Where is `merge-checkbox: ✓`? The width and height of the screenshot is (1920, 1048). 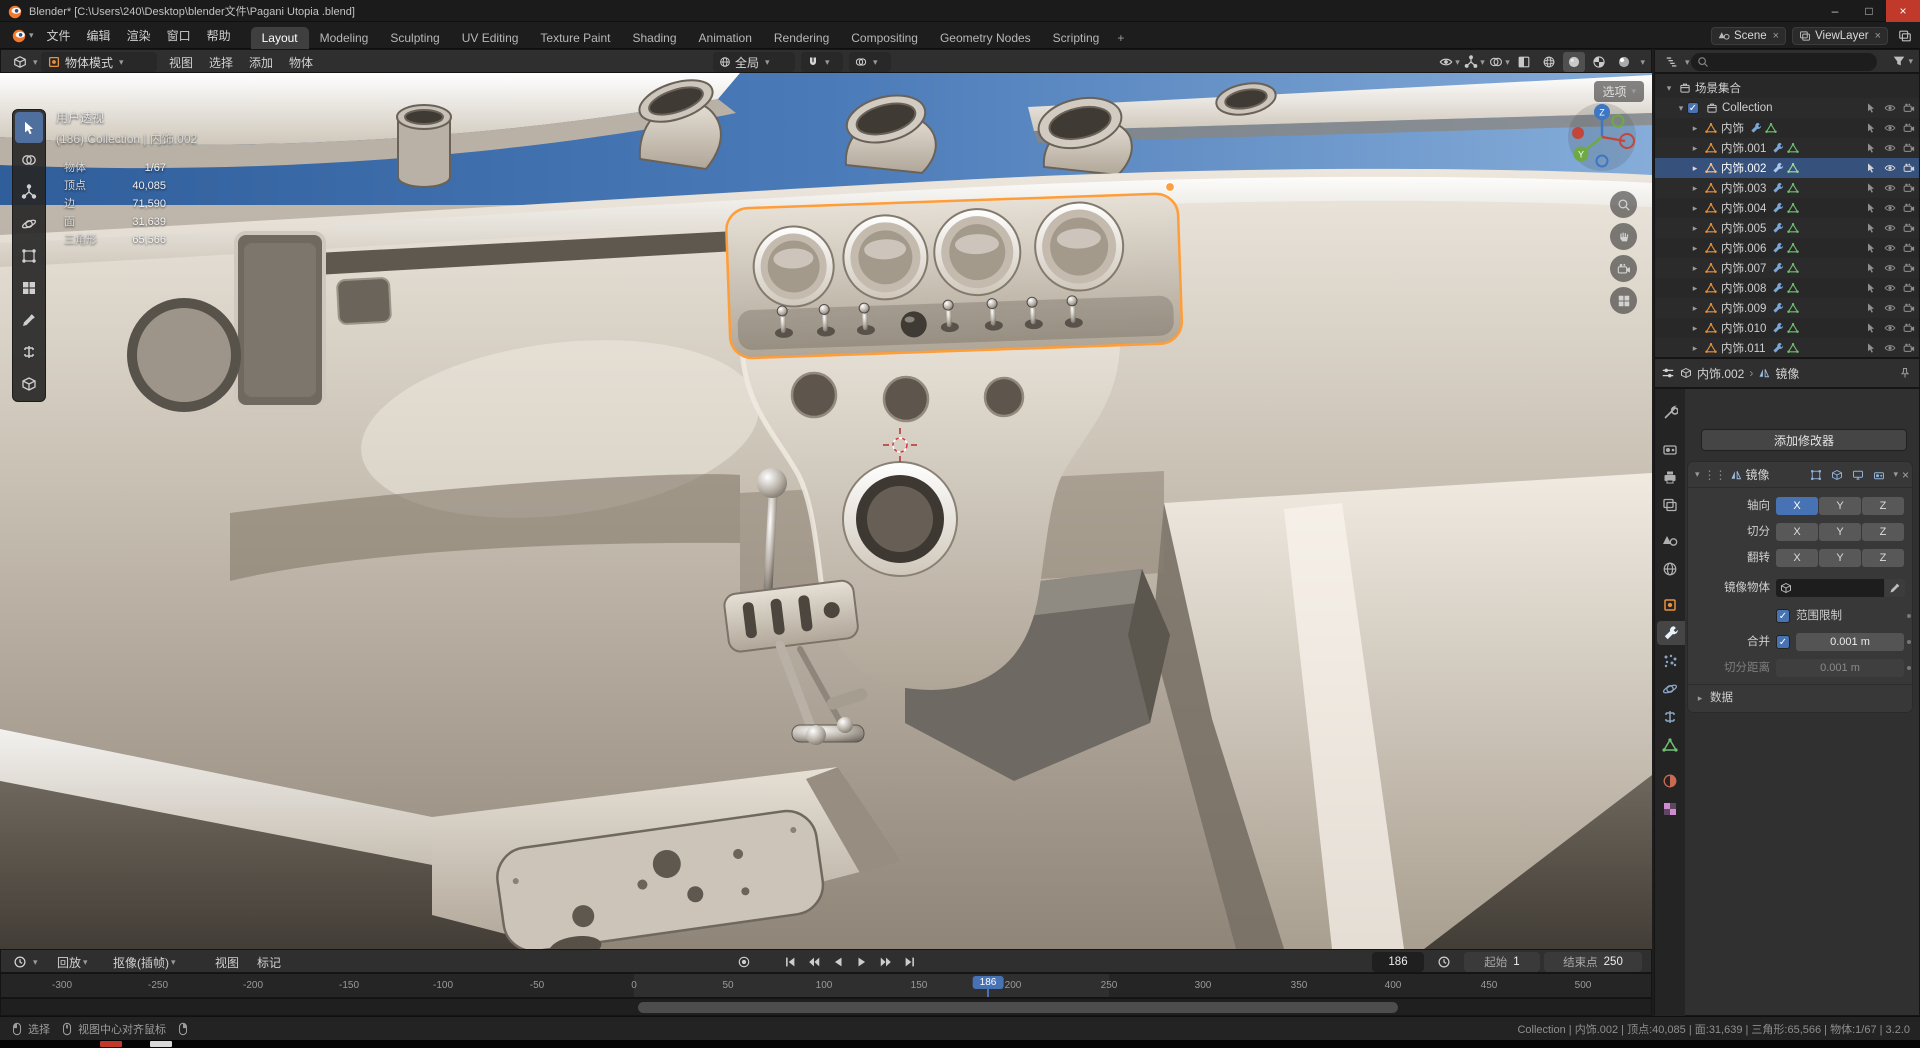 merge-checkbox: ✓ is located at coordinates (1783, 642).